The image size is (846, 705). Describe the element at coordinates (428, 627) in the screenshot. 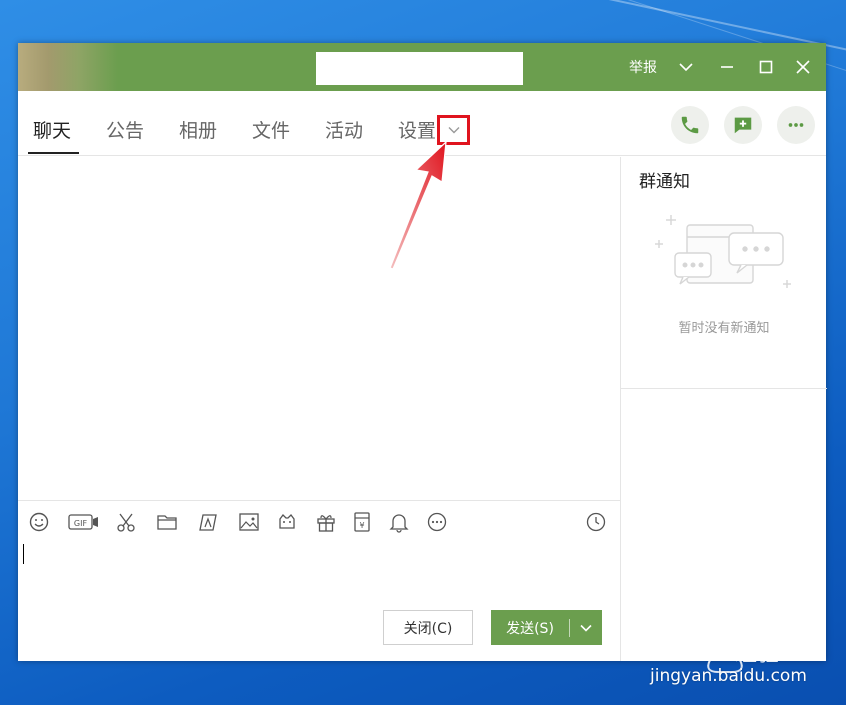

I see `close-button: 关闭(C)` at that location.